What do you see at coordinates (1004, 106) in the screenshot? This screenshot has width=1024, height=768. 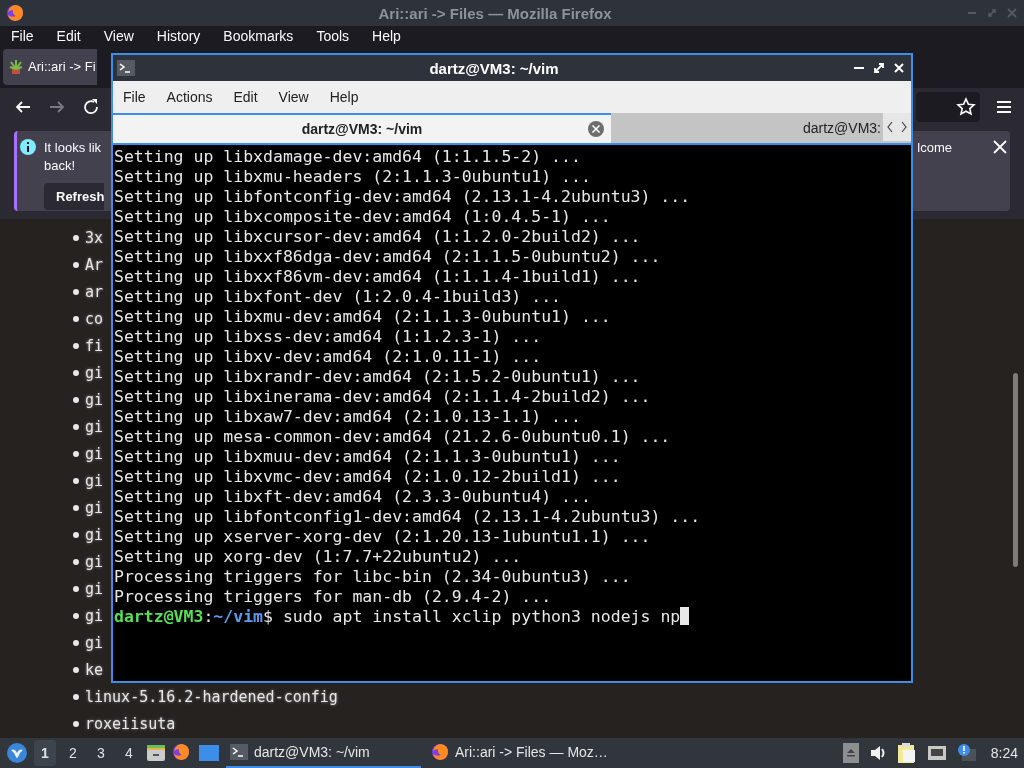 I see `menu-icon` at bounding box center [1004, 106].